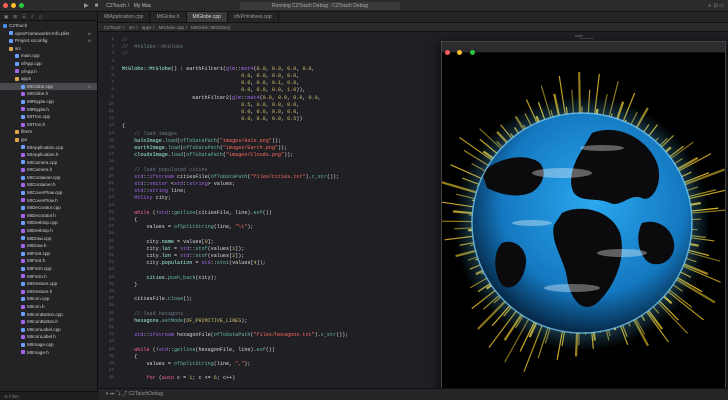 This screenshot has height=400, width=728. I want to click on add-icon: ＋ ⊡ ▭, so click(715, 5).